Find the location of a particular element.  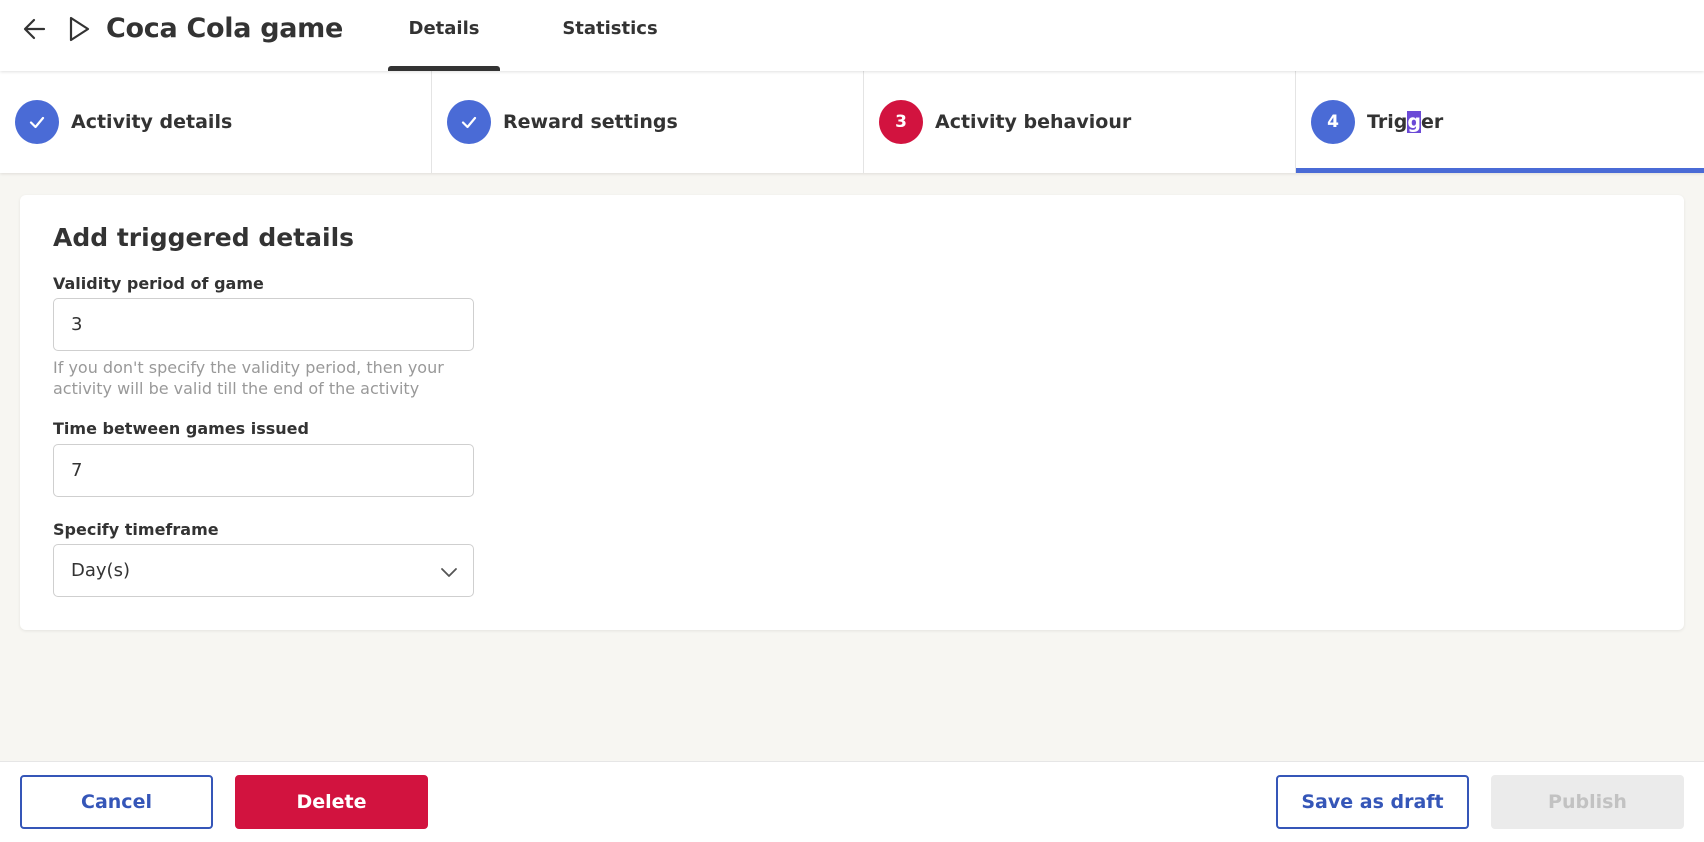

step-reward-settings: Reward settings is located at coordinates (648, 122).